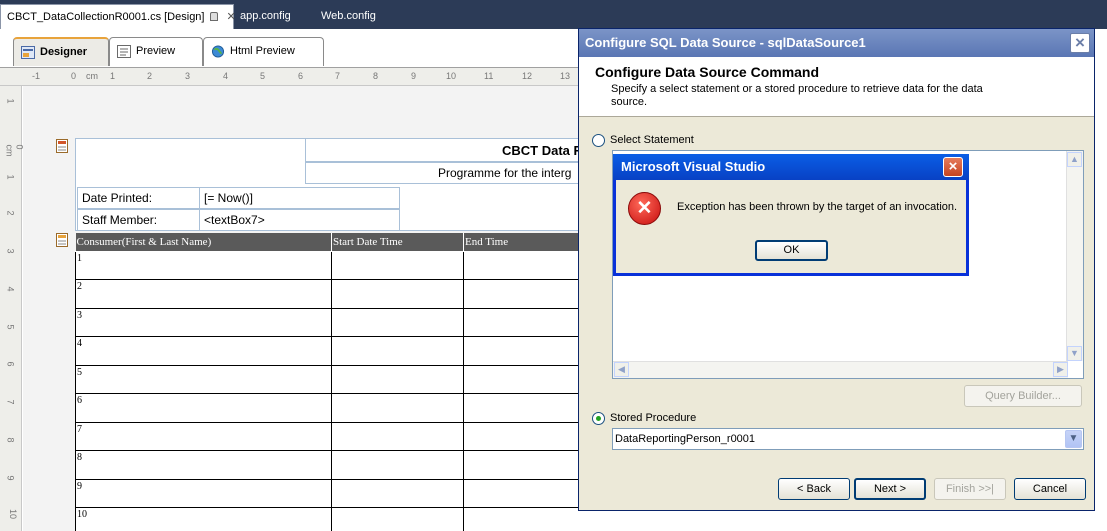 This screenshot has height=531, width=1107. I want to click on error-icon: ✕, so click(644, 208).